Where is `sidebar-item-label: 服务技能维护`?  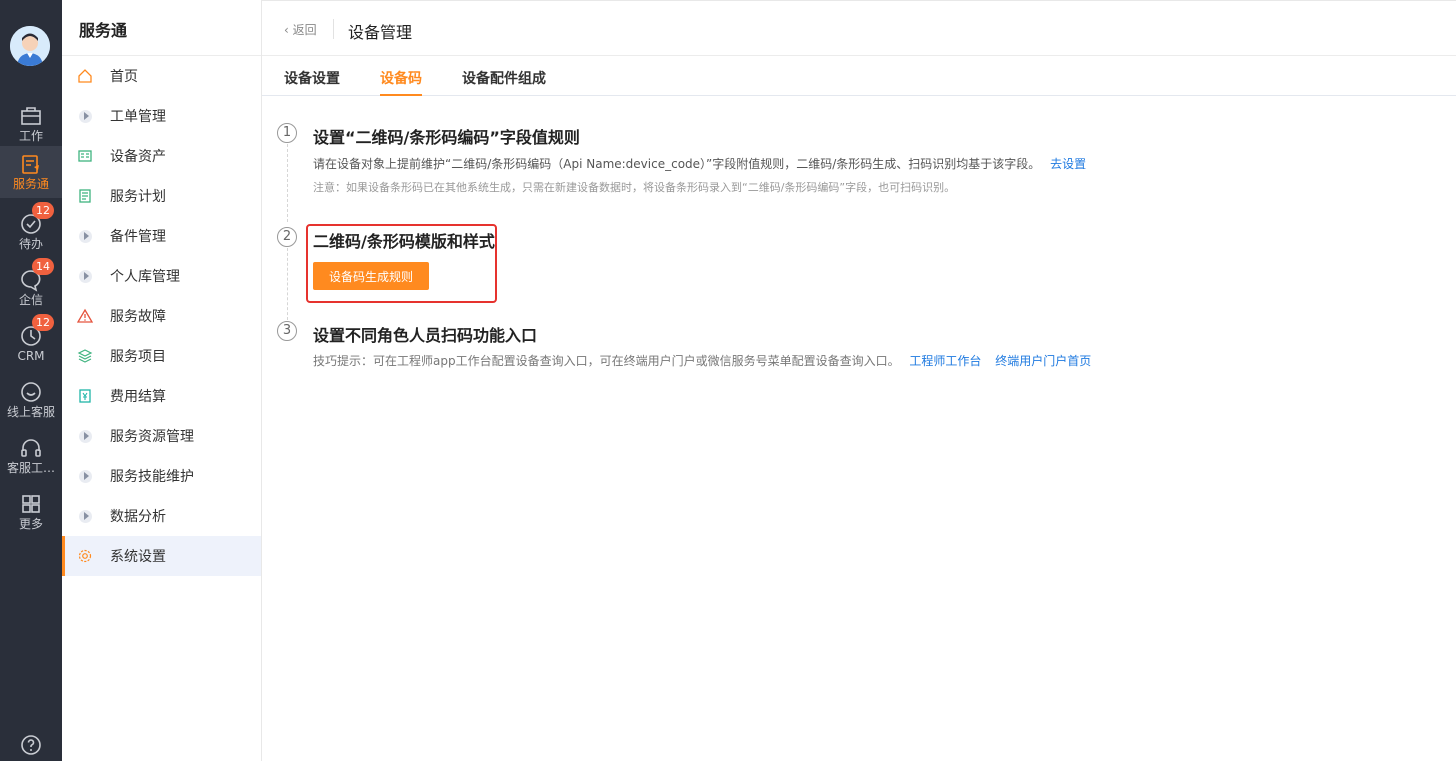
sidebar-item-label: 服务技能维护 is located at coordinates (152, 477).